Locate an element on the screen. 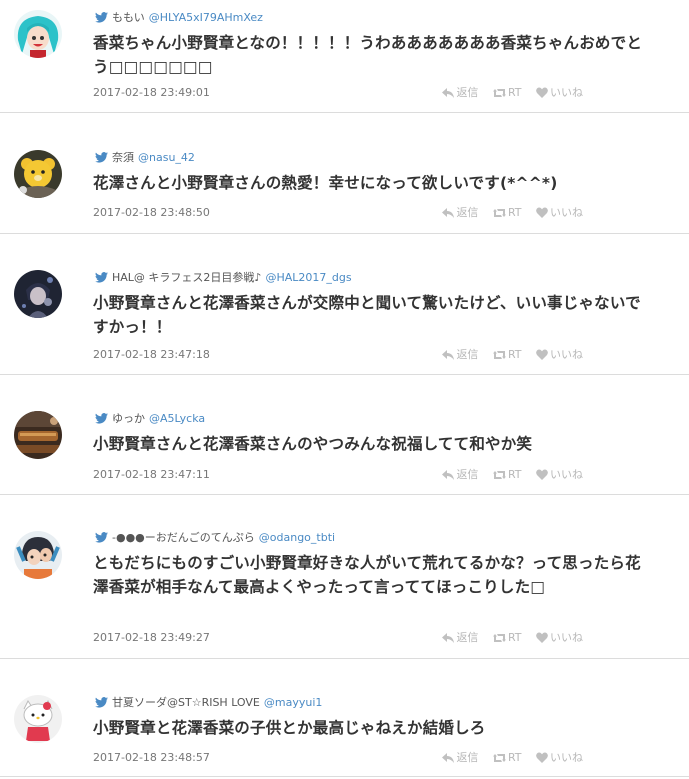 This screenshot has height=779, width=689. tweet-text: 小野賢章と花澤香菜の子供とか最高じゃねえか結婚しろ is located at coordinates (289, 728).